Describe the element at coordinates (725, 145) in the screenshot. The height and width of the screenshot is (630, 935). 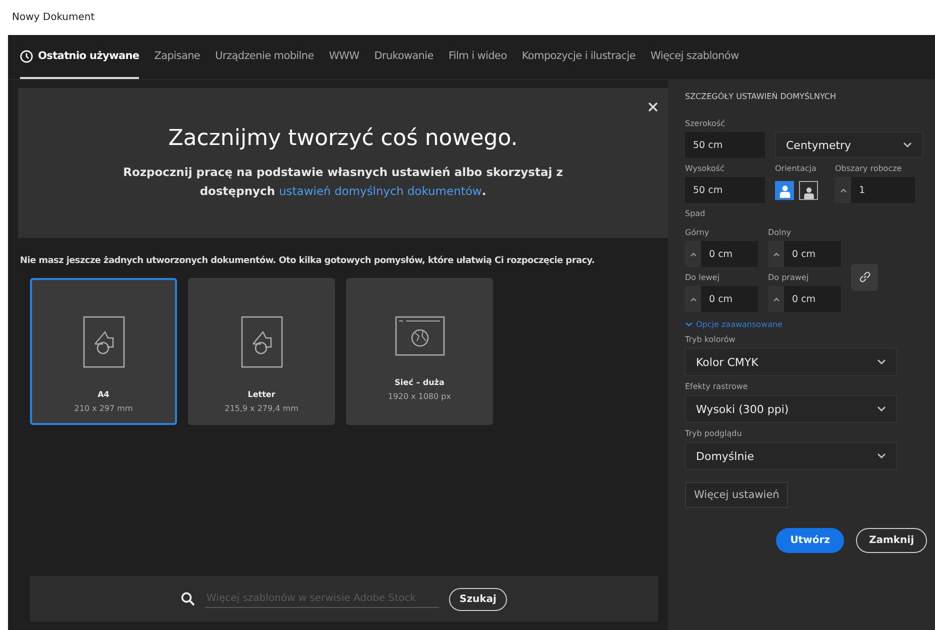
I see `width-field: 50 cm` at that location.